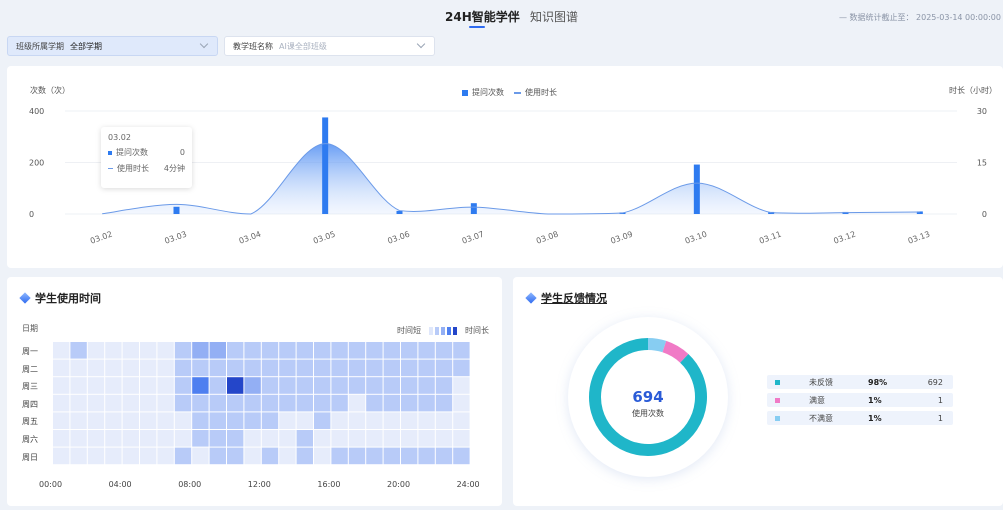  Describe the element at coordinates (482, 16) in the screenshot. I see `tab-24h-study-buddy: 24H智能学伴` at that location.